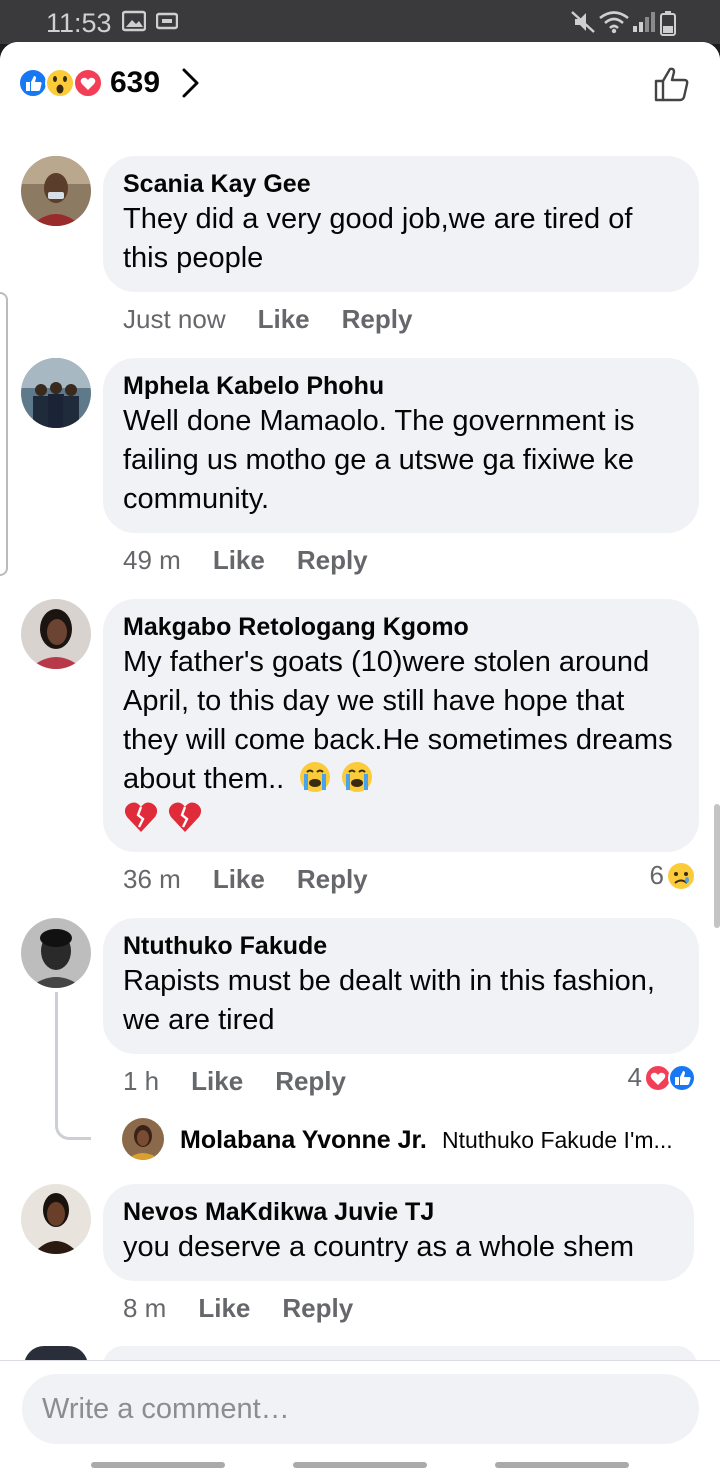 Image resolution: width=720 pixels, height=1480 pixels. Describe the element at coordinates (644, 22) in the screenshot. I see `signal-icon` at that location.